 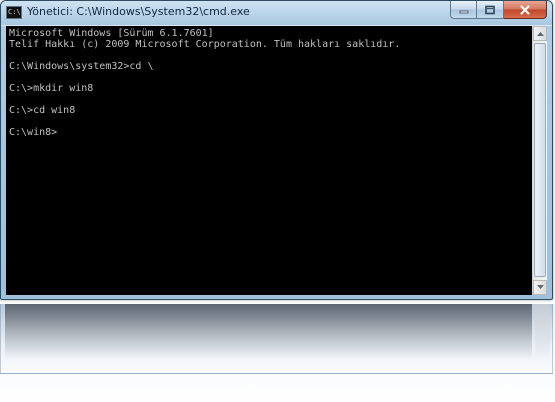 I want to click on maximize-button, so click(x=490, y=10).